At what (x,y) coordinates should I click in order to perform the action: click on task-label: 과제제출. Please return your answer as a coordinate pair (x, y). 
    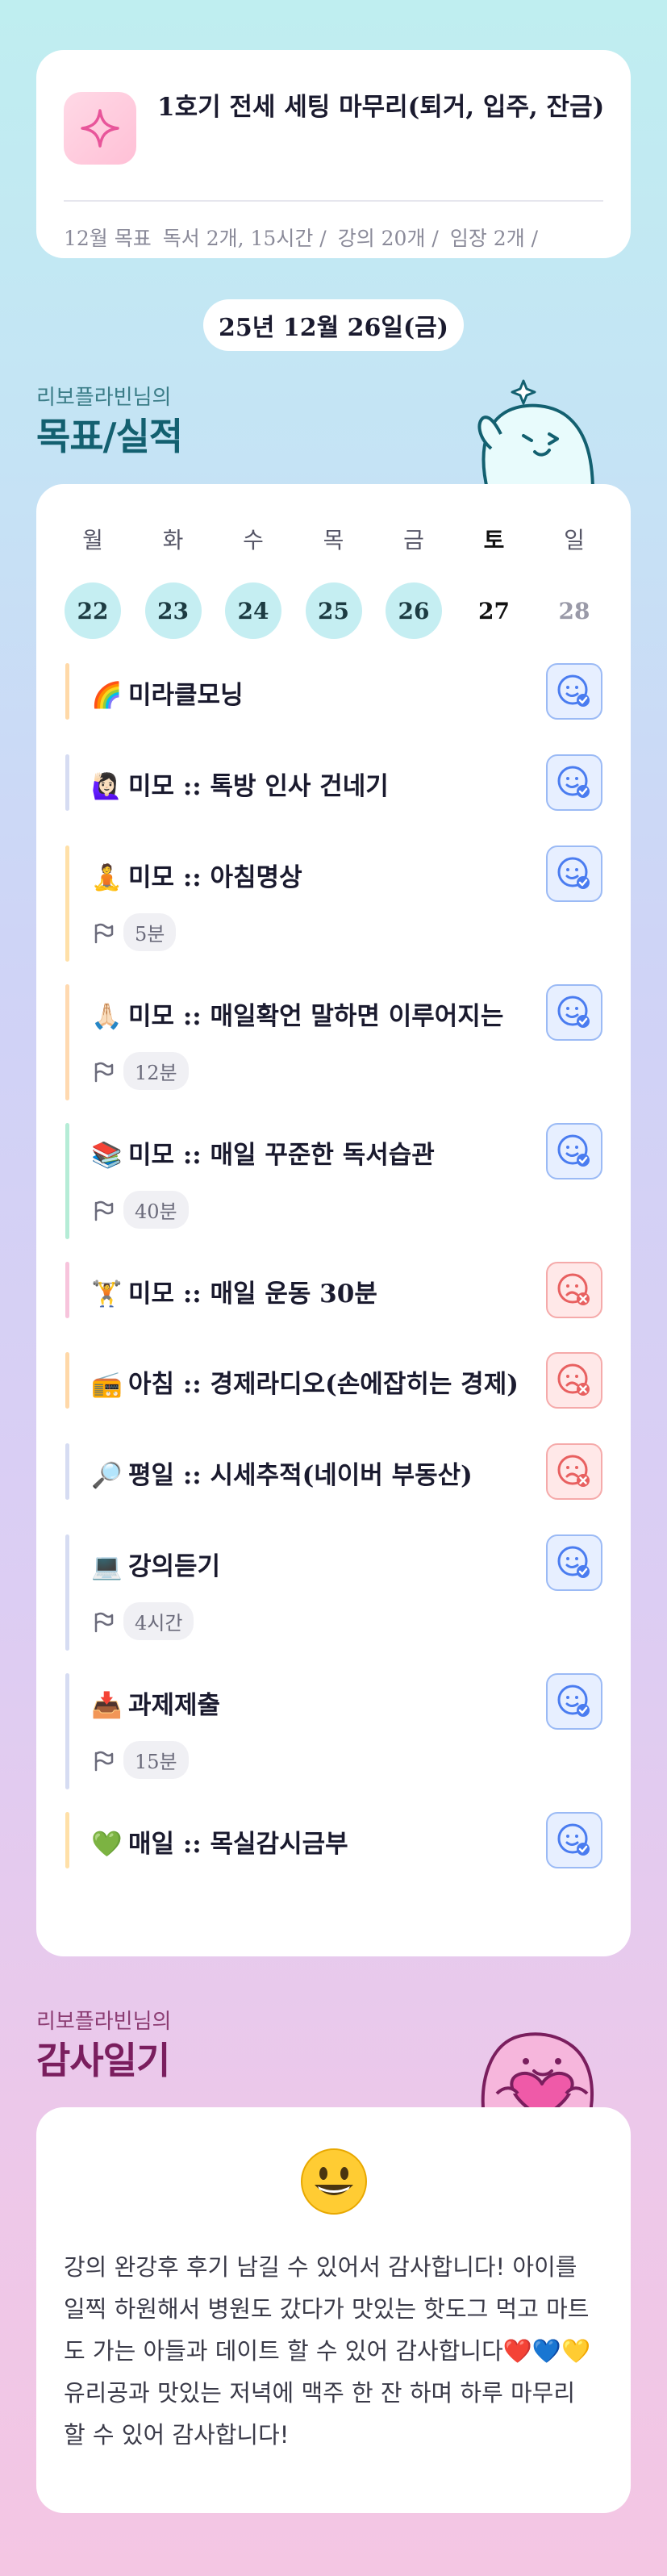
    Looking at the image, I should click on (174, 1705).